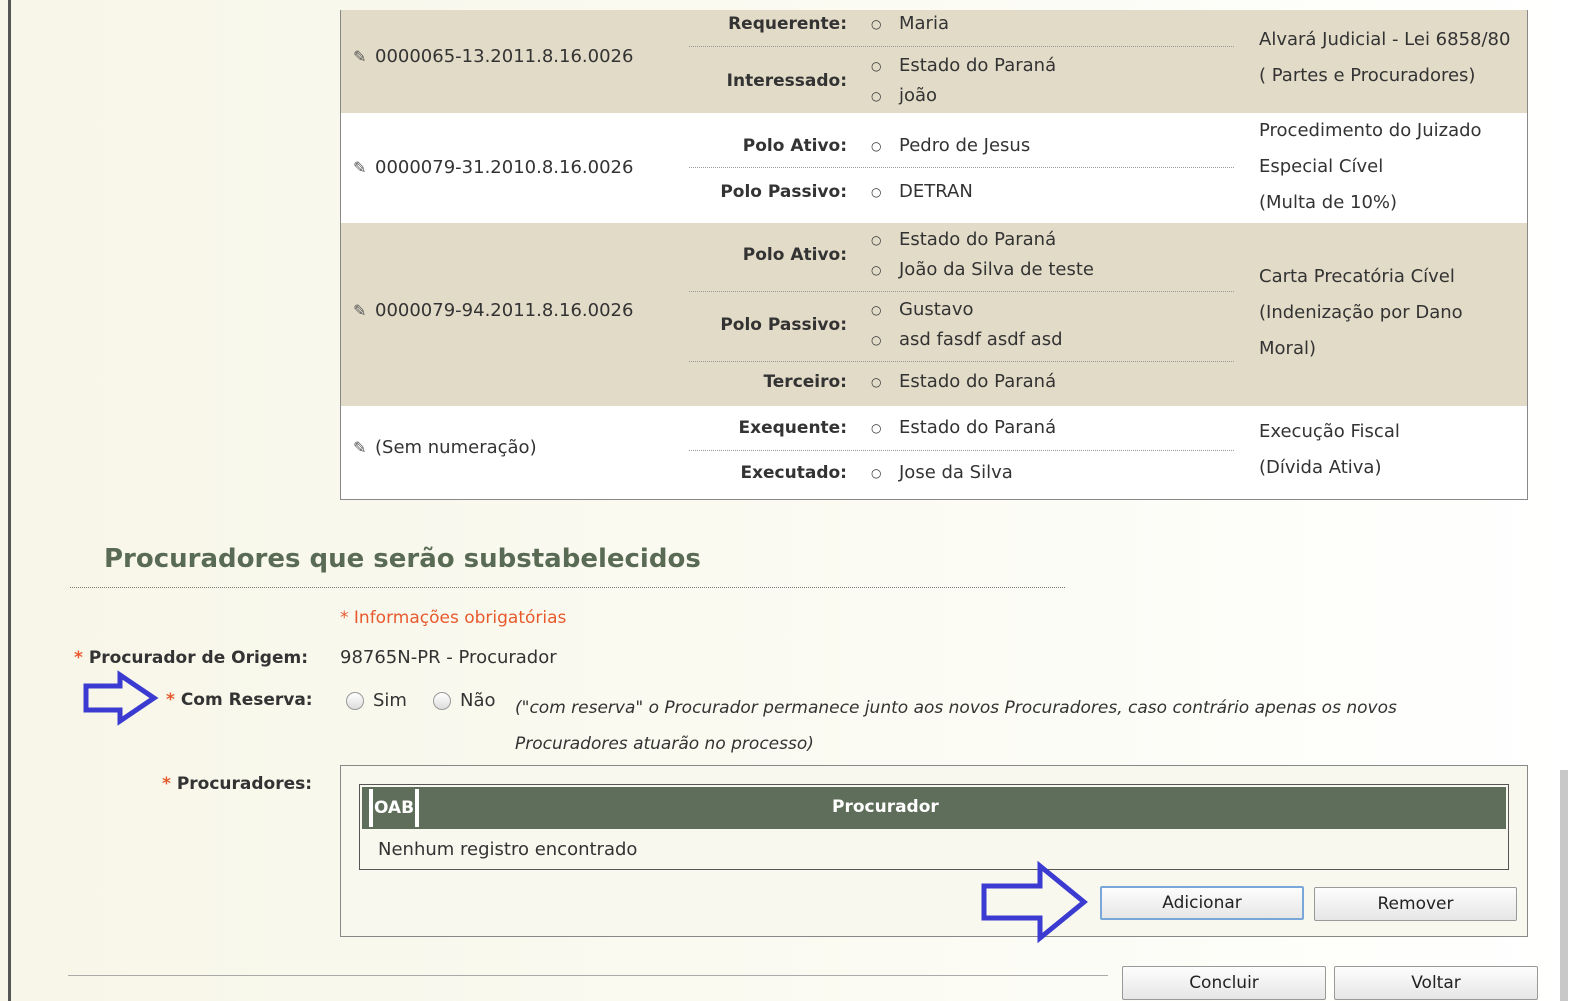 The width and height of the screenshot is (1591, 1001). I want to click on page-left-border, so click(9, 500).